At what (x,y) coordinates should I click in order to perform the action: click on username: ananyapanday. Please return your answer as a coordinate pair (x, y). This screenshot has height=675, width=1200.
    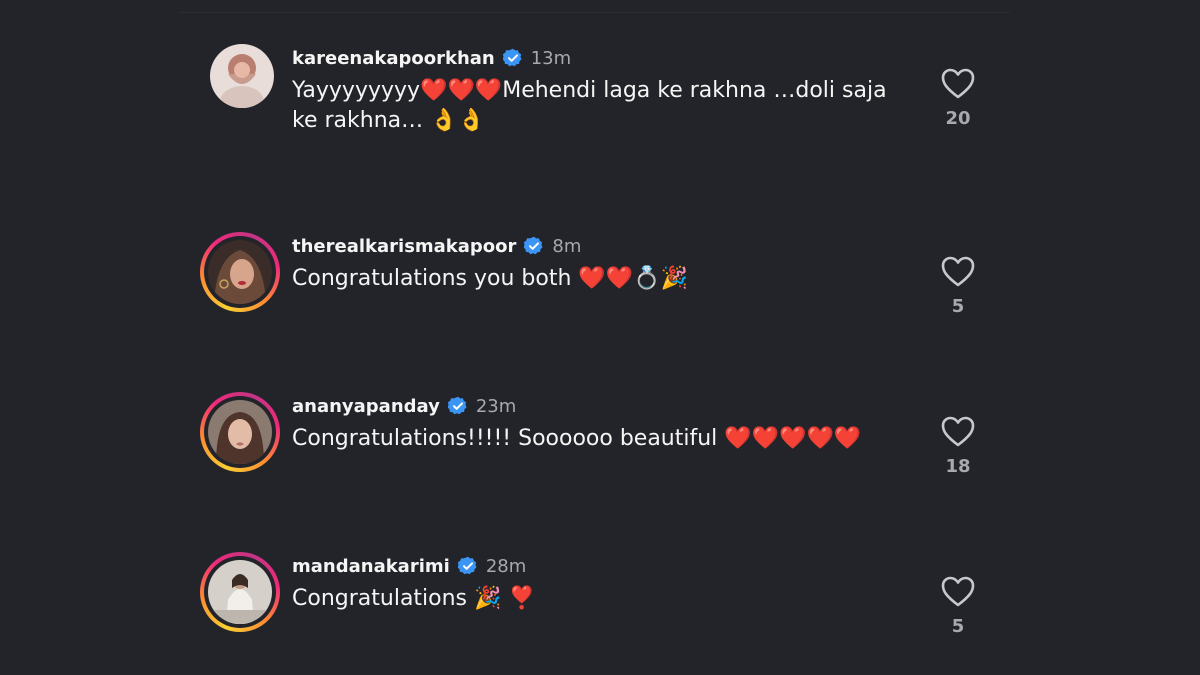
    Looking at the image, I should click on (366, 406).